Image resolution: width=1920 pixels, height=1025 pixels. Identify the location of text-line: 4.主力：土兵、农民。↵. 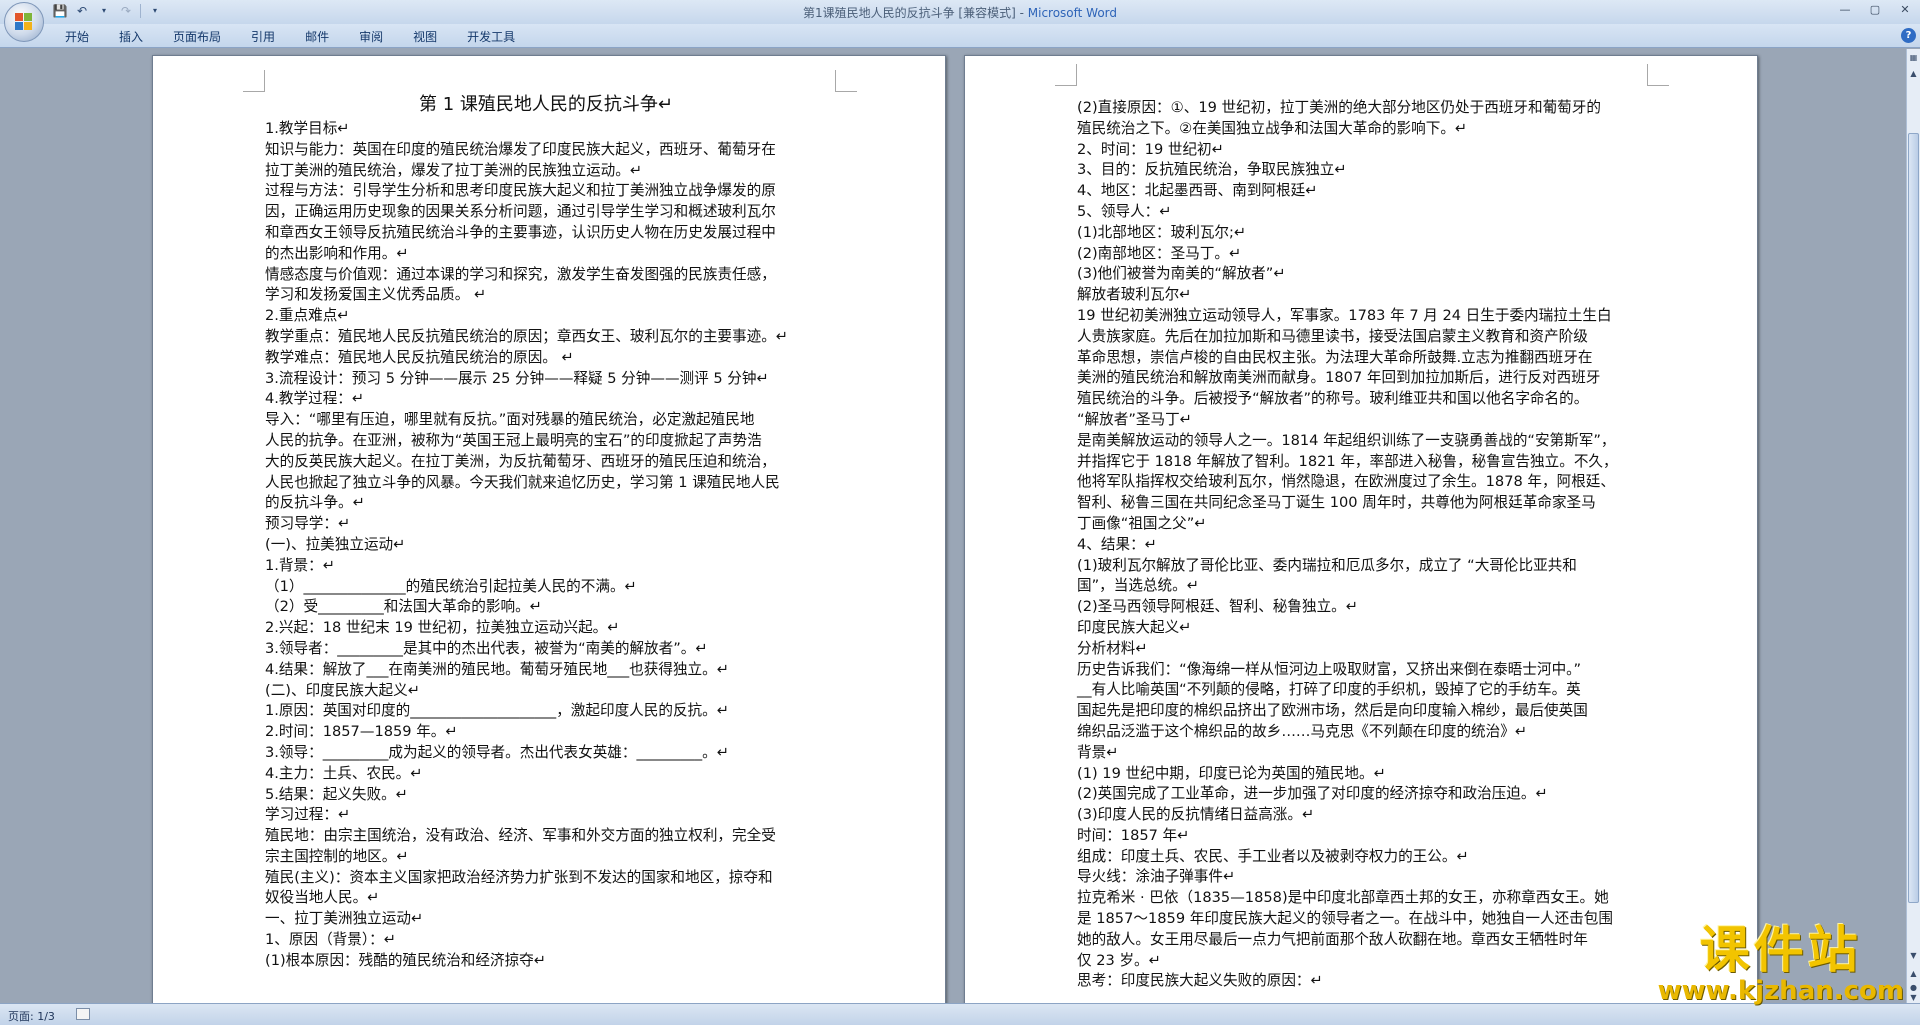
(546, 774).